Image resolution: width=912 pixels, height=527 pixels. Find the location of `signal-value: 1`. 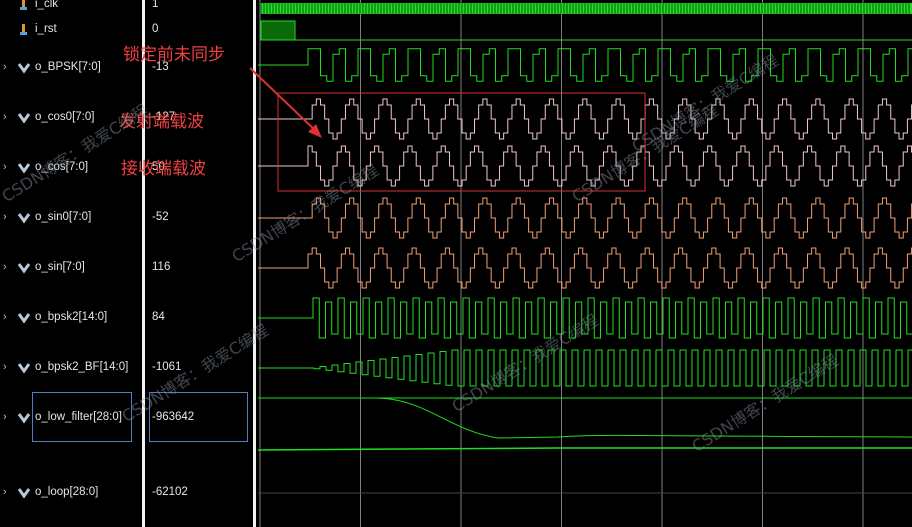

signal-value: 1 is located at coordinates (155, 5).